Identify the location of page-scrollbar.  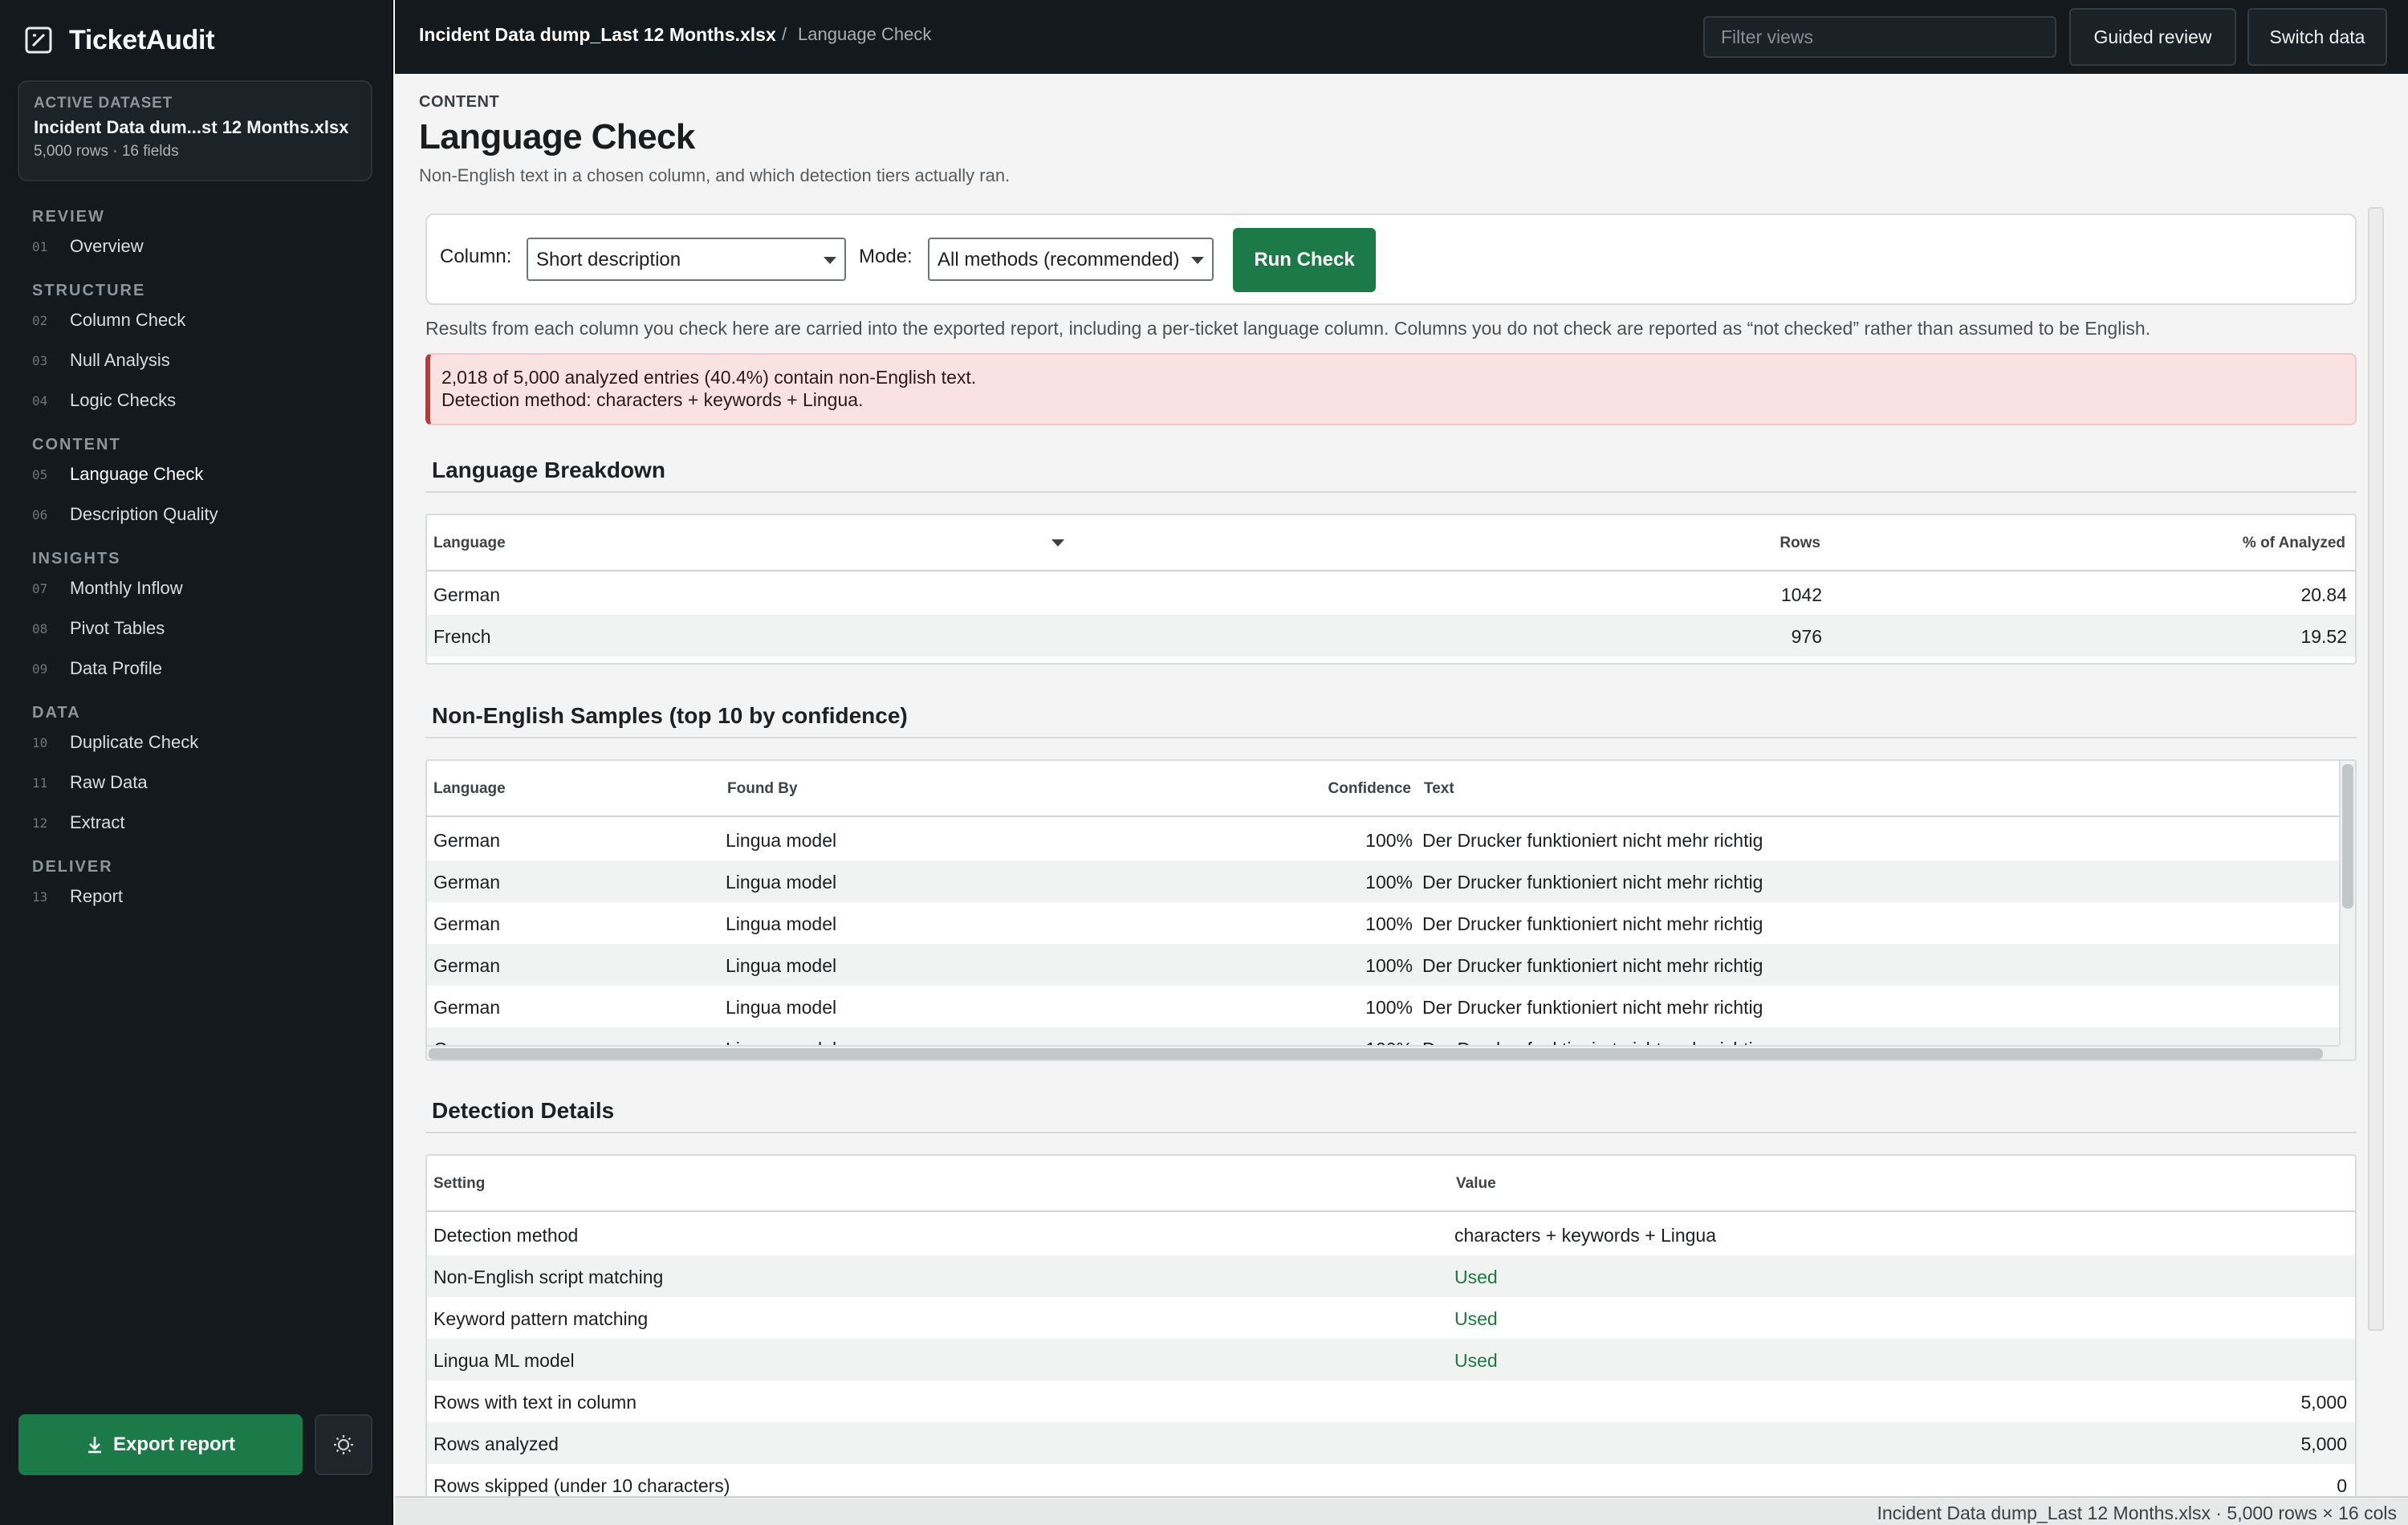
(2376, 769).